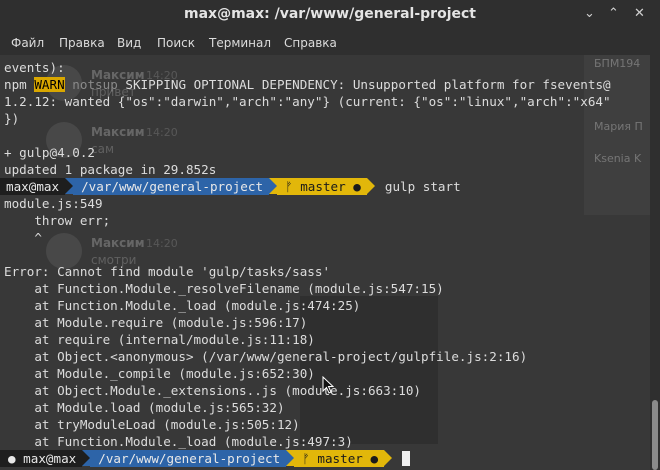  What do you see at coordinates (152, 424) in the screenshot?
I see `terminal-line: at tryModuleLoad (module.js:505:12)` at bounding box center [152, 424].